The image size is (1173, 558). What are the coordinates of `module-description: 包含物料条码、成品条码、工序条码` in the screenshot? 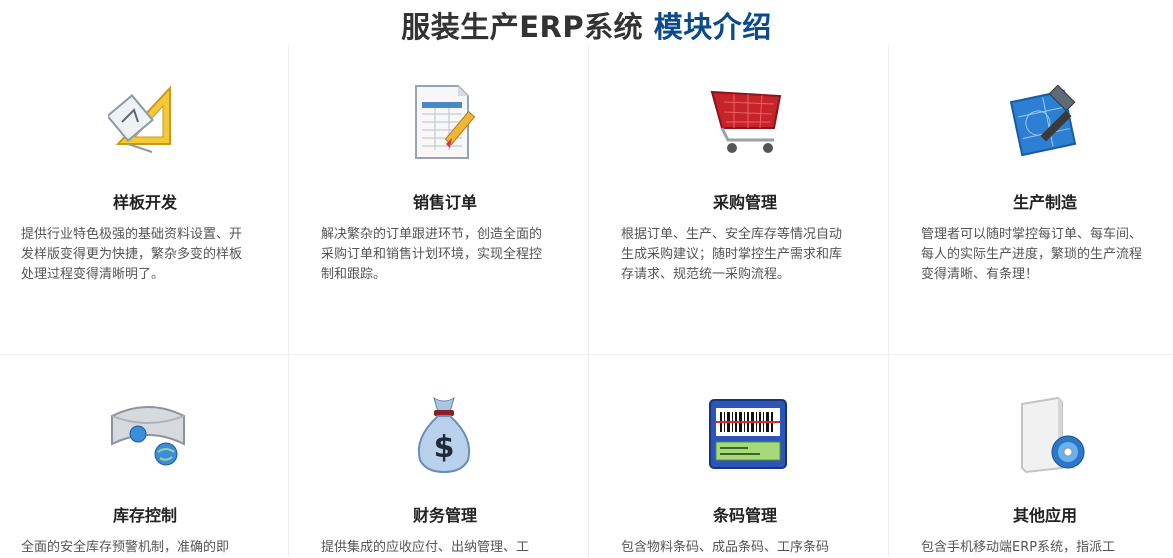 It's located at (725, 547).